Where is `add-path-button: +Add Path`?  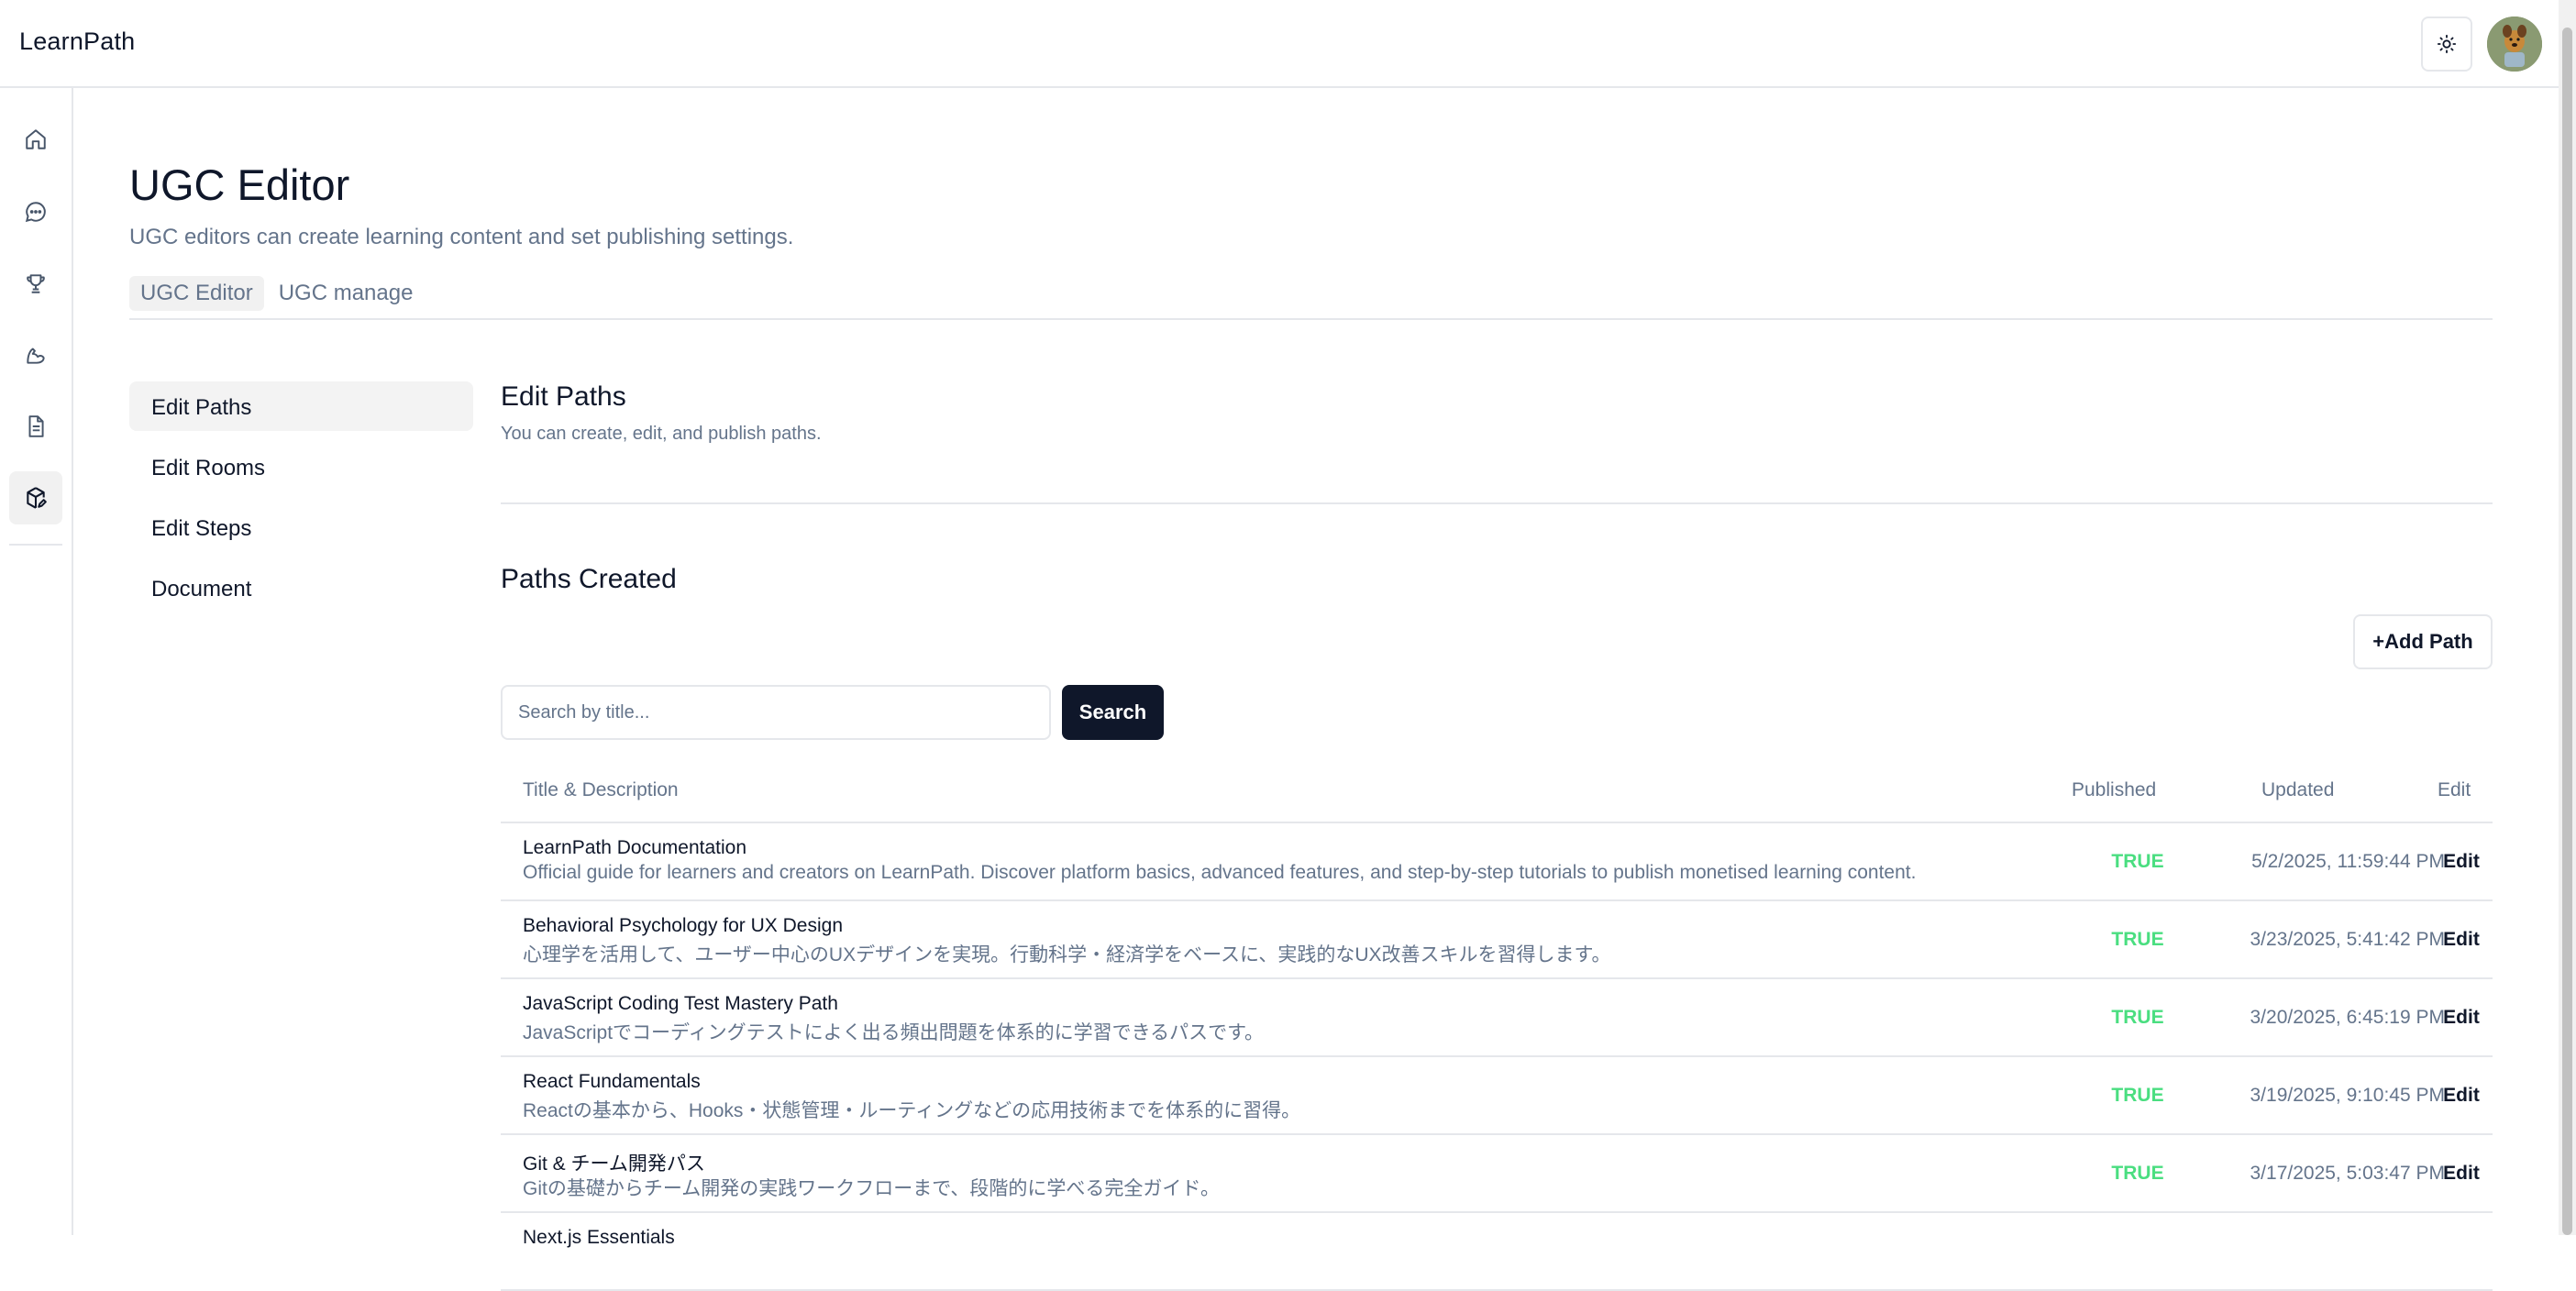 add-path-button: +Add Path is located at coordinates (2423, 641).